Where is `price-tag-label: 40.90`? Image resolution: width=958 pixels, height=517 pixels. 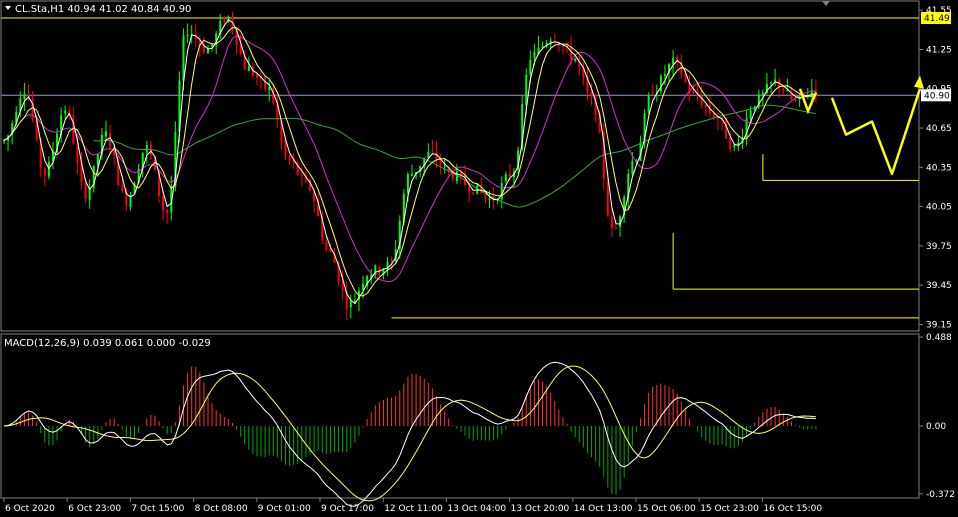
price-tag-label: 40.90 is located at coordinates (937, 96).